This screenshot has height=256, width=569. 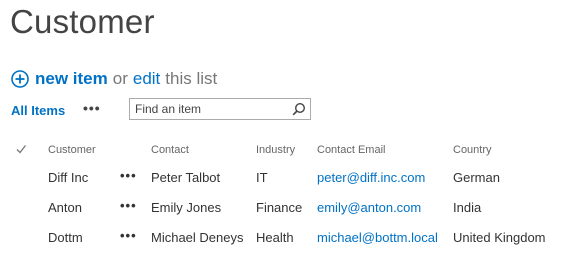 I want to click on cell-industry: IT, so click(x=262, y=177).